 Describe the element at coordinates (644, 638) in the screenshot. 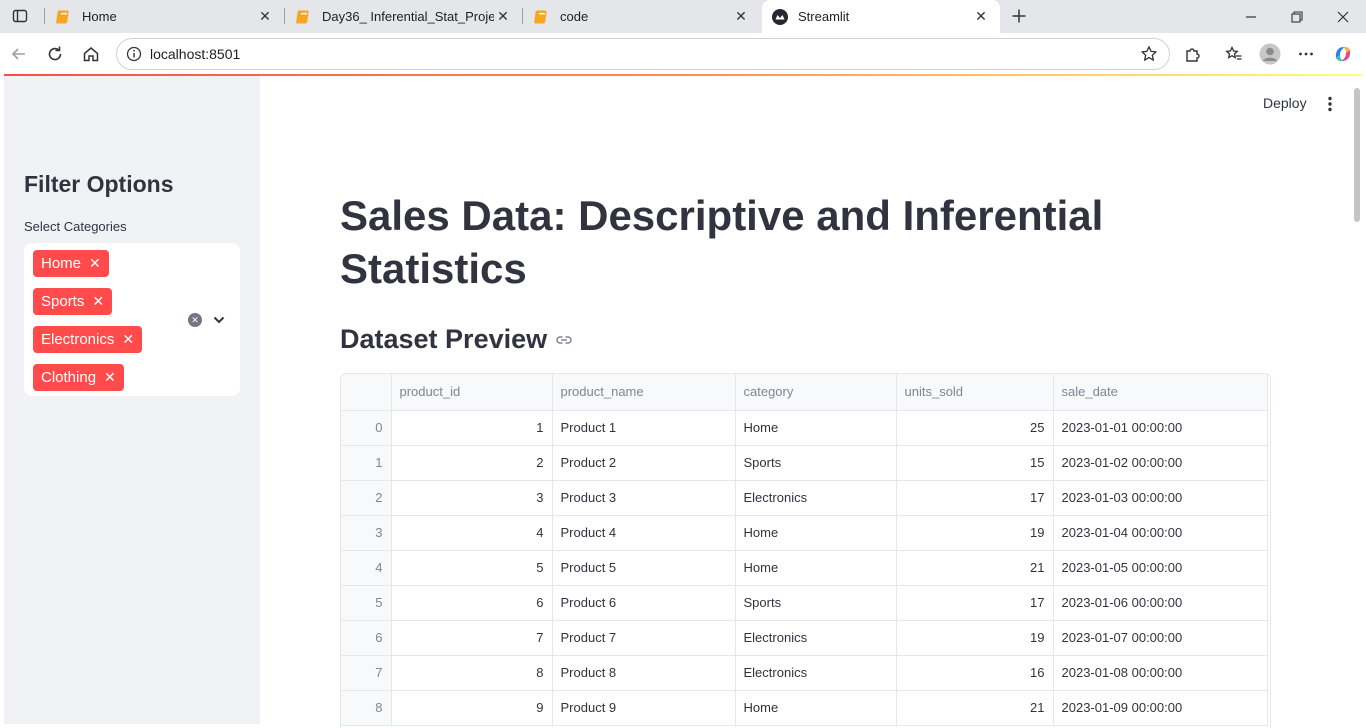

I see `table-cell: Product 7` at that location.